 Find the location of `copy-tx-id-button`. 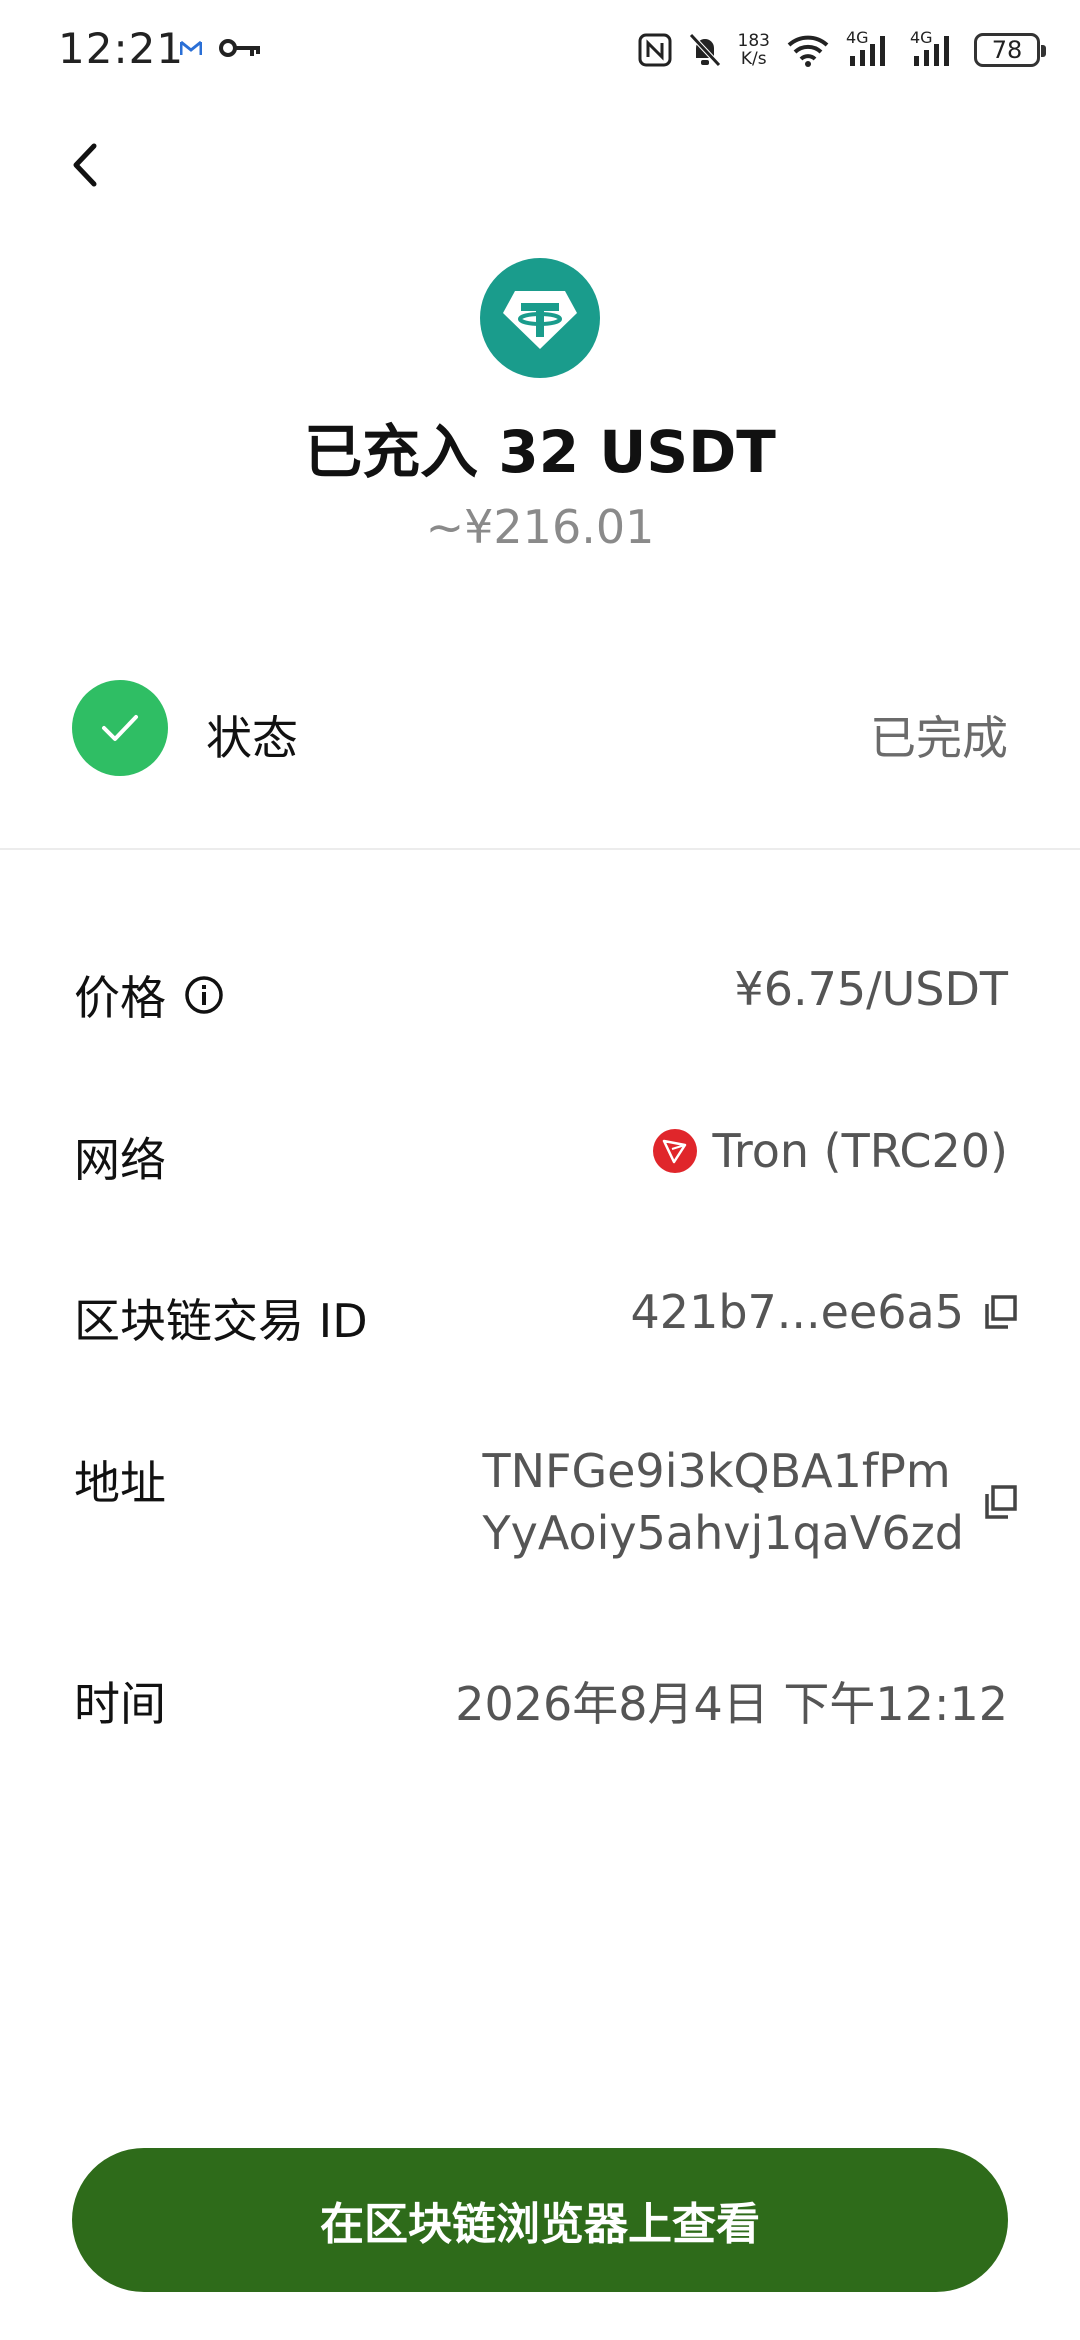

copy-tx-id-button is located at coordinates (1000, 1312).